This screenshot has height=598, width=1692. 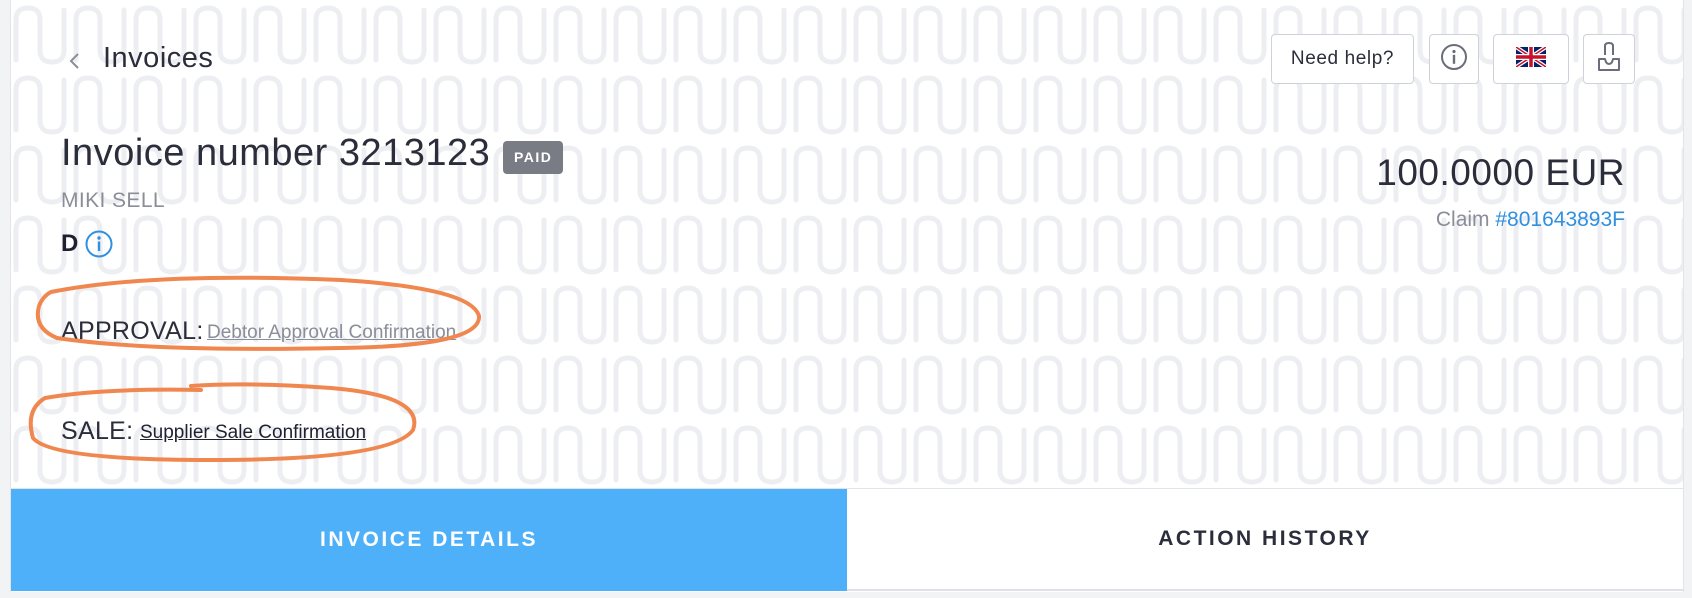 What do you see at coordinates (429, 540) in the screenshot?
I see `tab-invoice-details: INVOICE DETAILS` at bounding box center [429, 540].